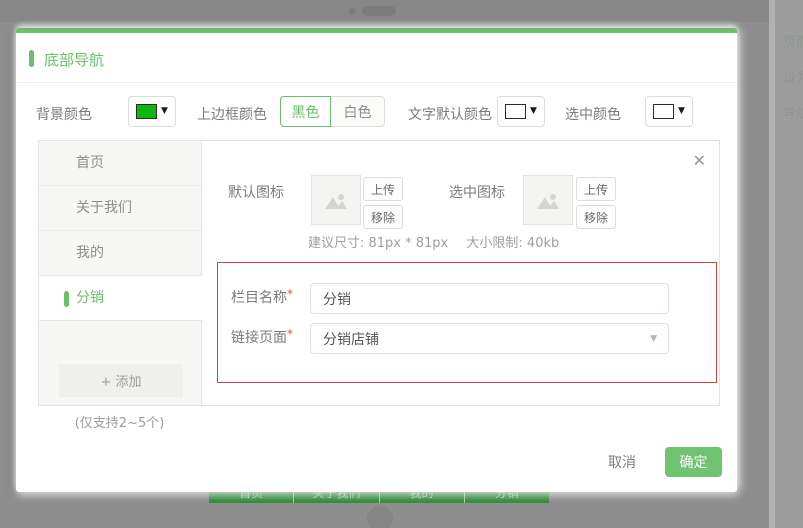  I want to click on border-white-button: 白色, so click(357, 111).